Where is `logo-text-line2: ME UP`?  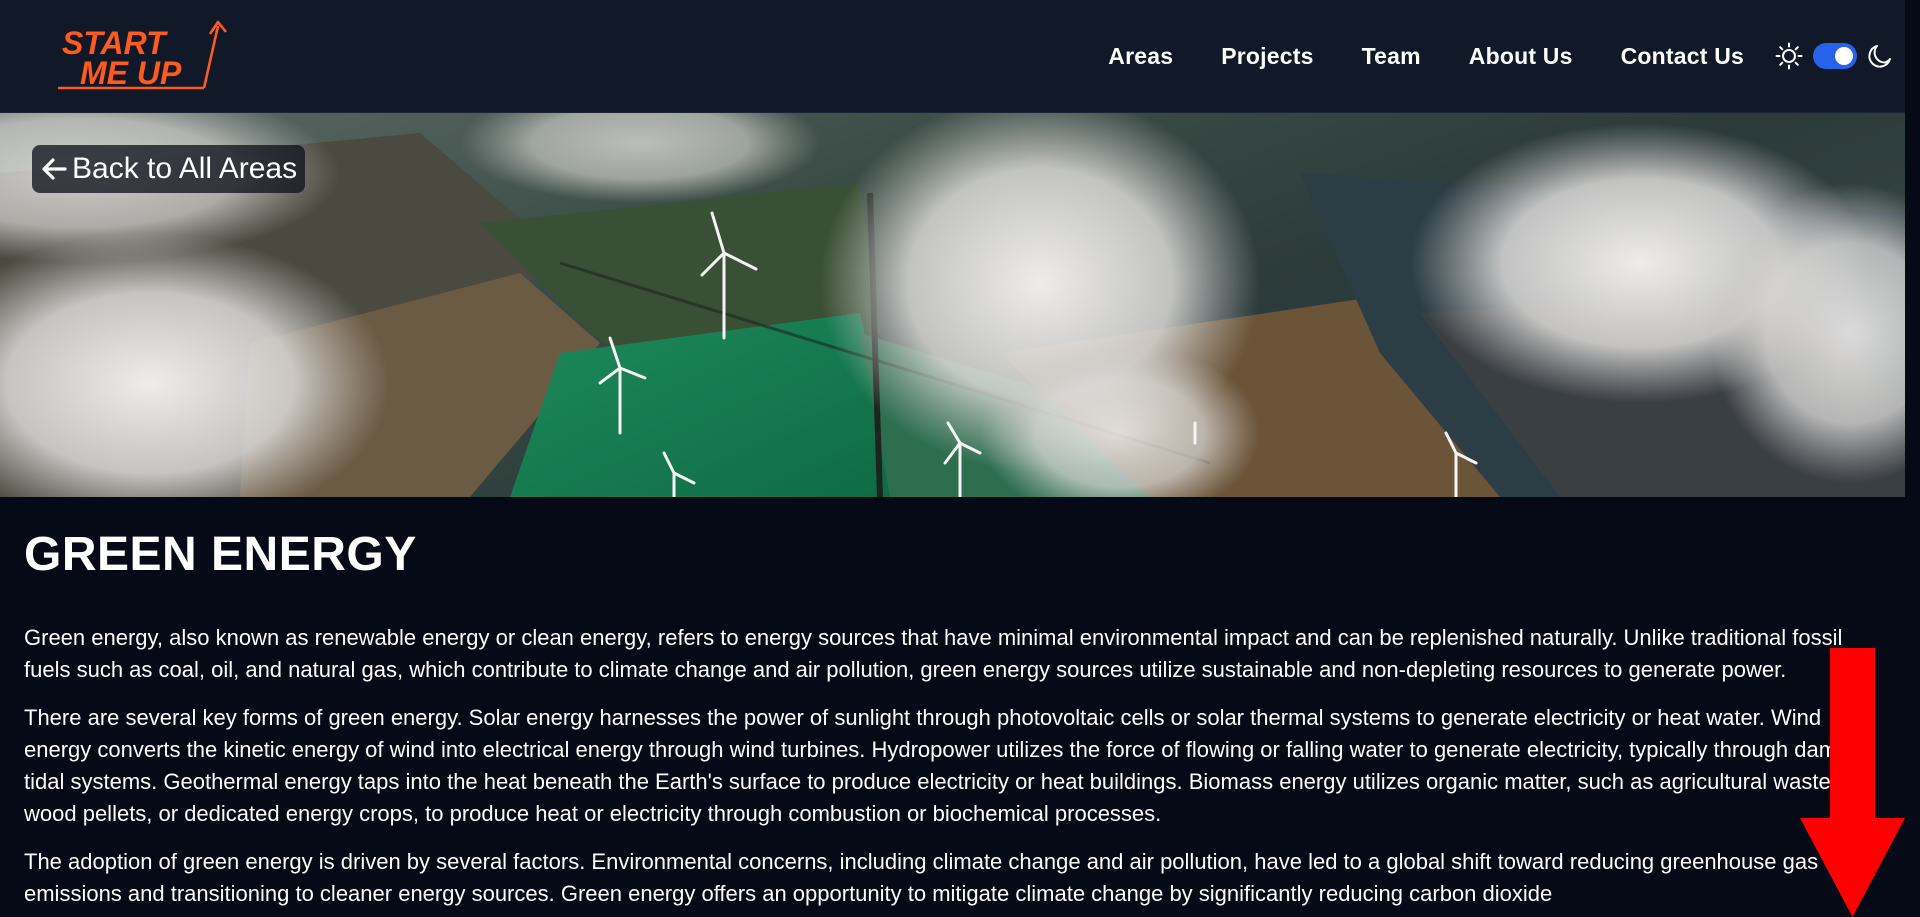
logo-text-line2: ME UP is located at coordinates (131, 73).